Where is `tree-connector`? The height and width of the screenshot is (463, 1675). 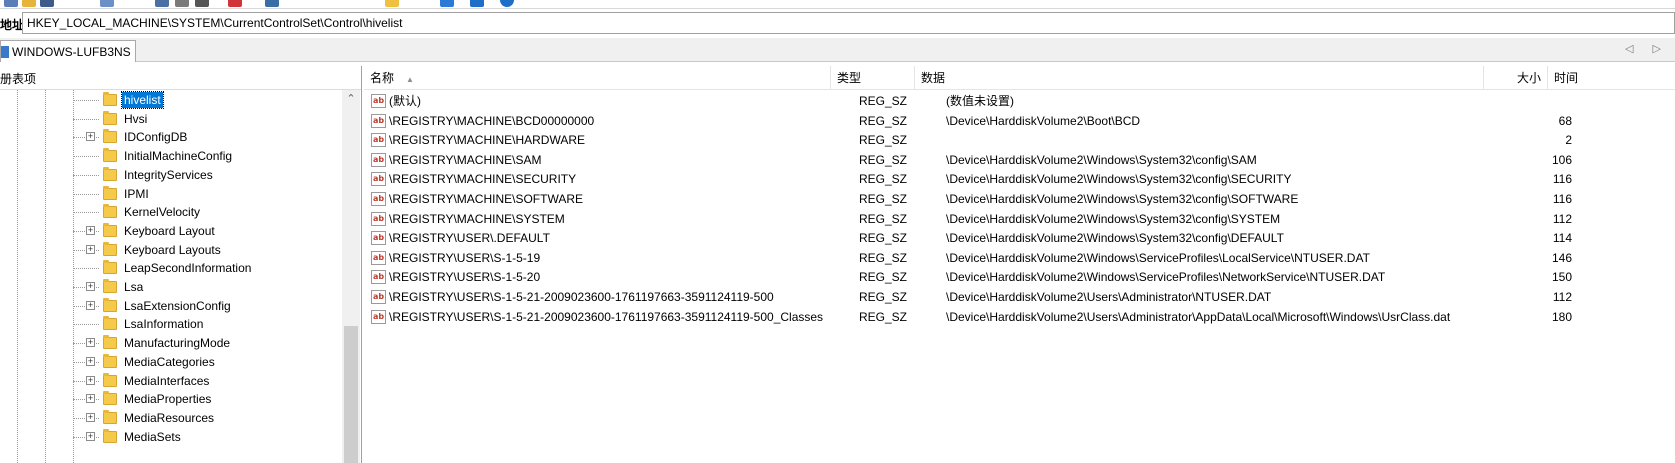 tree-connector is located at coordinates (86, 175).